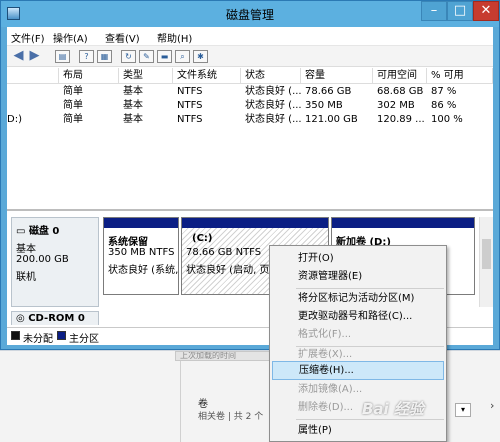 This screenshot has height=442, width=500. Describe the element at coordinates (434, 11) in the screenshot. I see `minimize-button: –` at that location.